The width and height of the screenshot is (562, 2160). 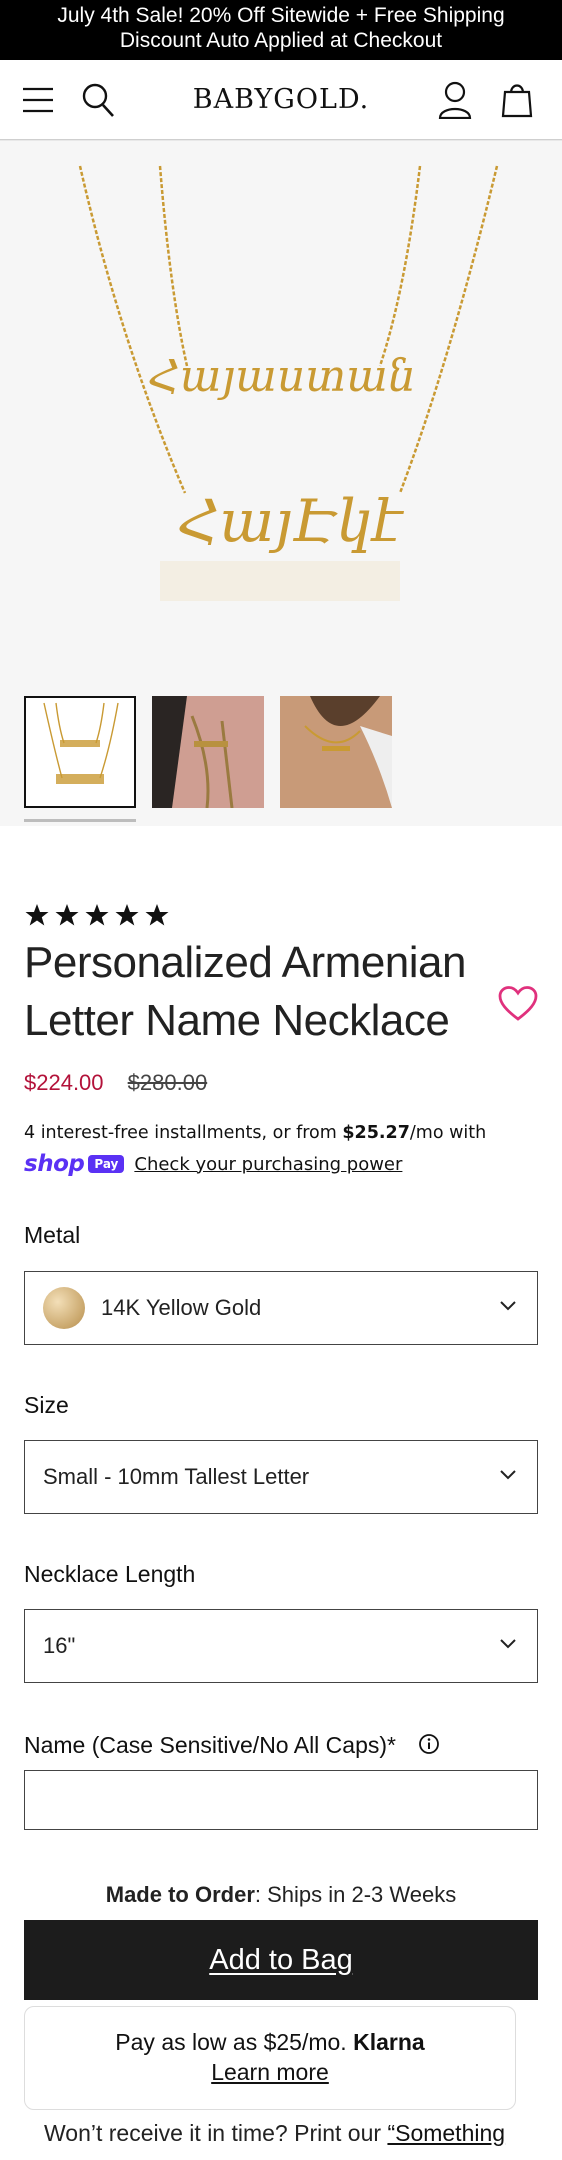 I want to click on not-in-time-prefix: Won’t receive it in time? Print our, so click(x=216, y=2133).